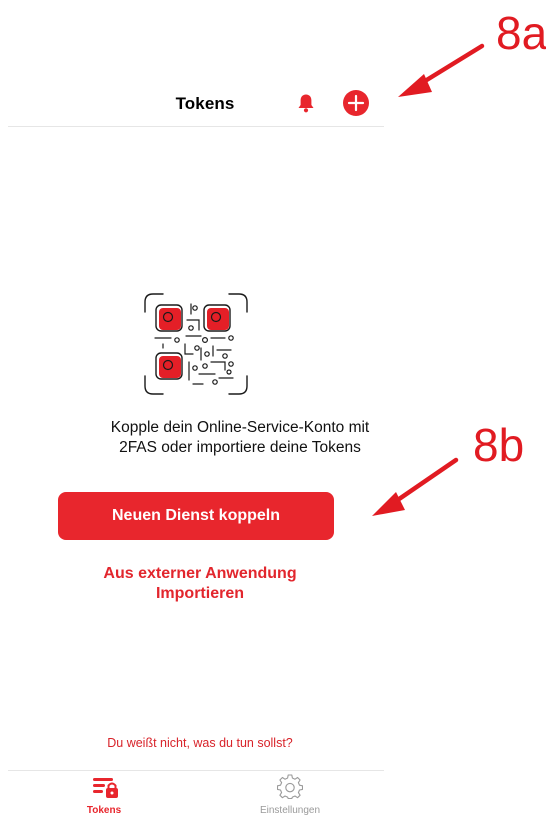 The image size is (546, 818). I want to click on bell-icon, so click(306, 103).